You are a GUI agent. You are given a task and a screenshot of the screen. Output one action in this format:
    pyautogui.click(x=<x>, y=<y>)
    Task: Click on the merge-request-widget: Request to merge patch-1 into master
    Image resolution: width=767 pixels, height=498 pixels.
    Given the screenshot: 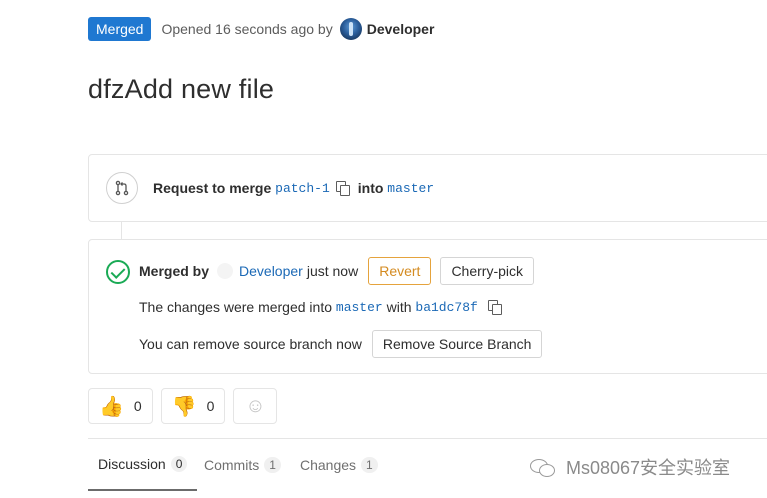 What is the action you would take?
    pyautogui.click(x=427, y=188)
    